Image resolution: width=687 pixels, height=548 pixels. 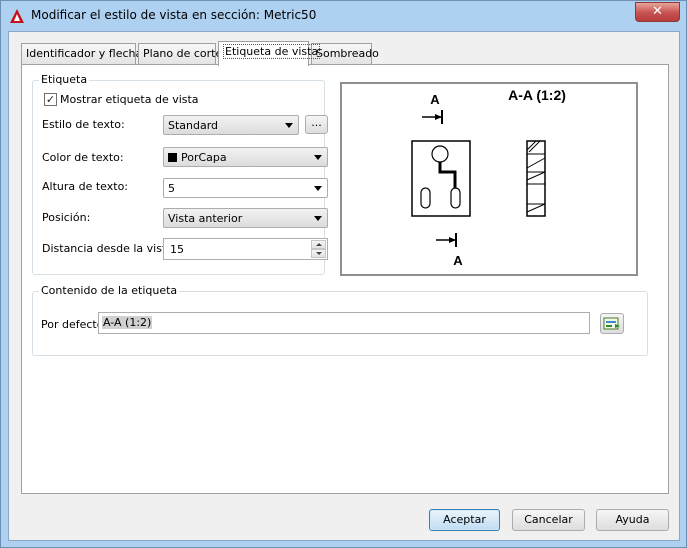 I want to click on edit-label-content-button, so click(x=612, y=323).